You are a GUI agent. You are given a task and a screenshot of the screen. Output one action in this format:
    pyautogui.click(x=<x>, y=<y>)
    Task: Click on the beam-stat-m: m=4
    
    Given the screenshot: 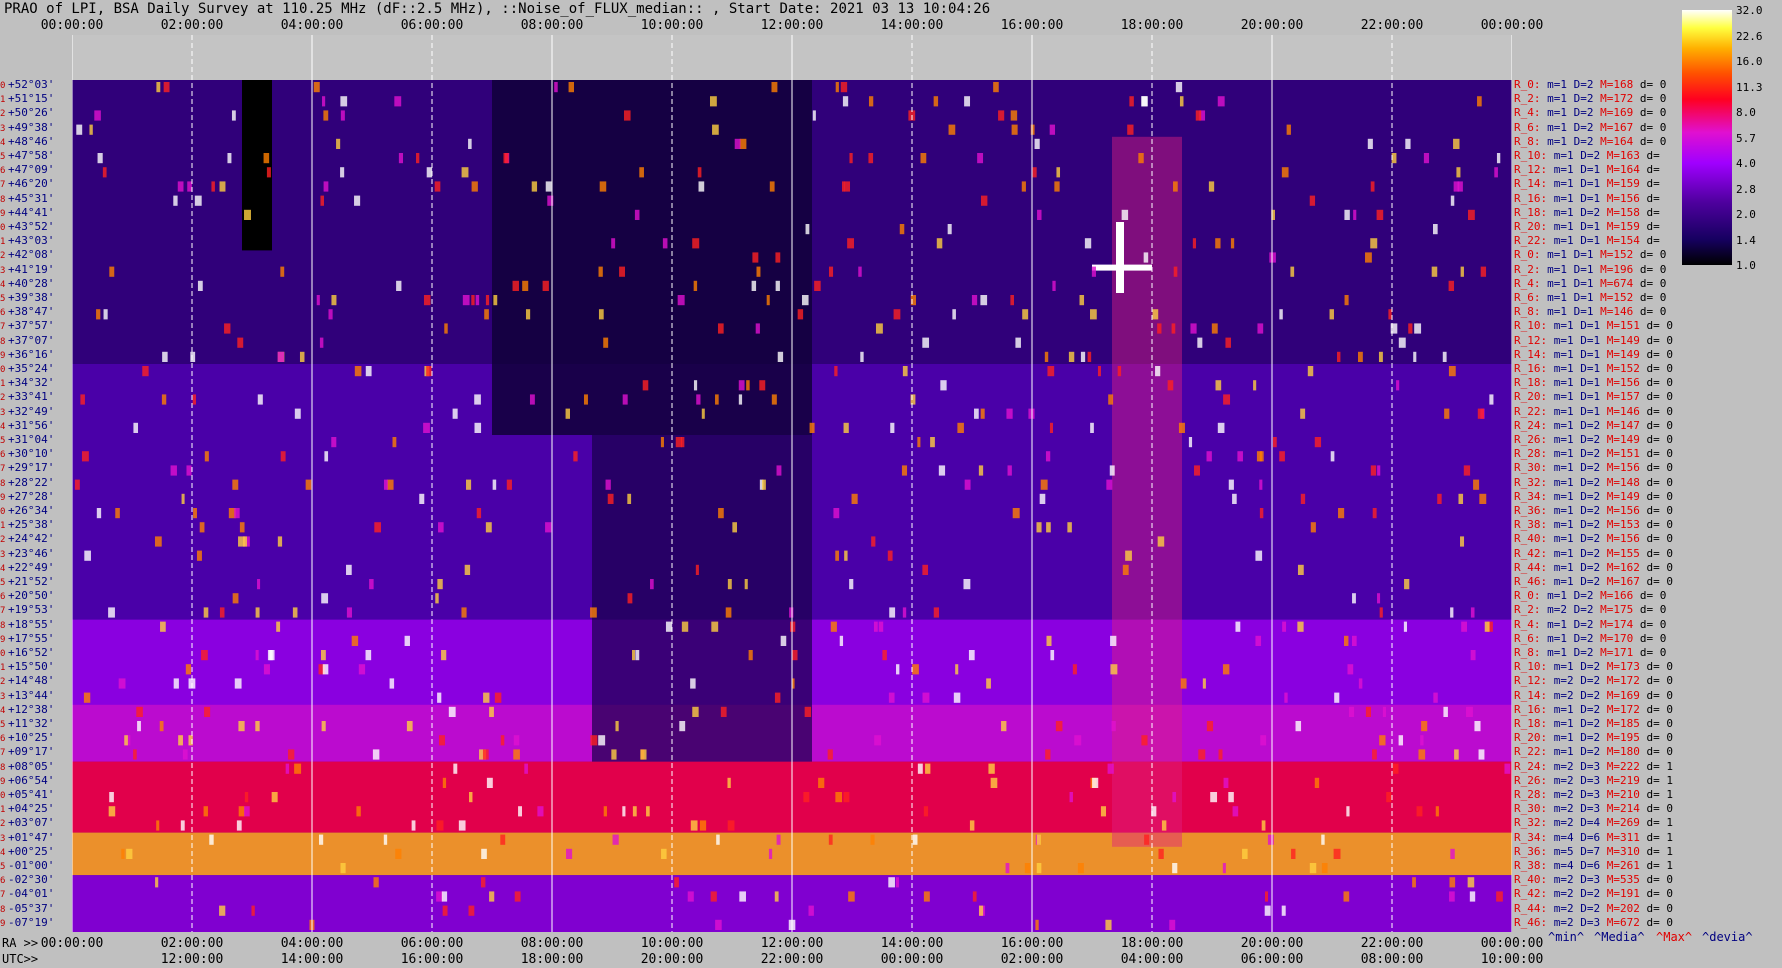 What is the action you would take?
    pyautogui.click(x=1567, y=837)
    